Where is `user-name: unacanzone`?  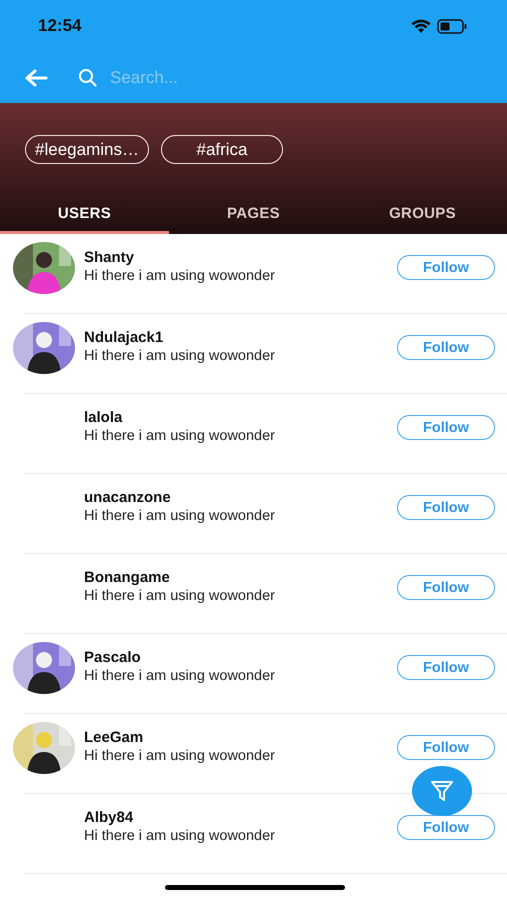 user-name: unacanzone is located at coordinates (128, 497).